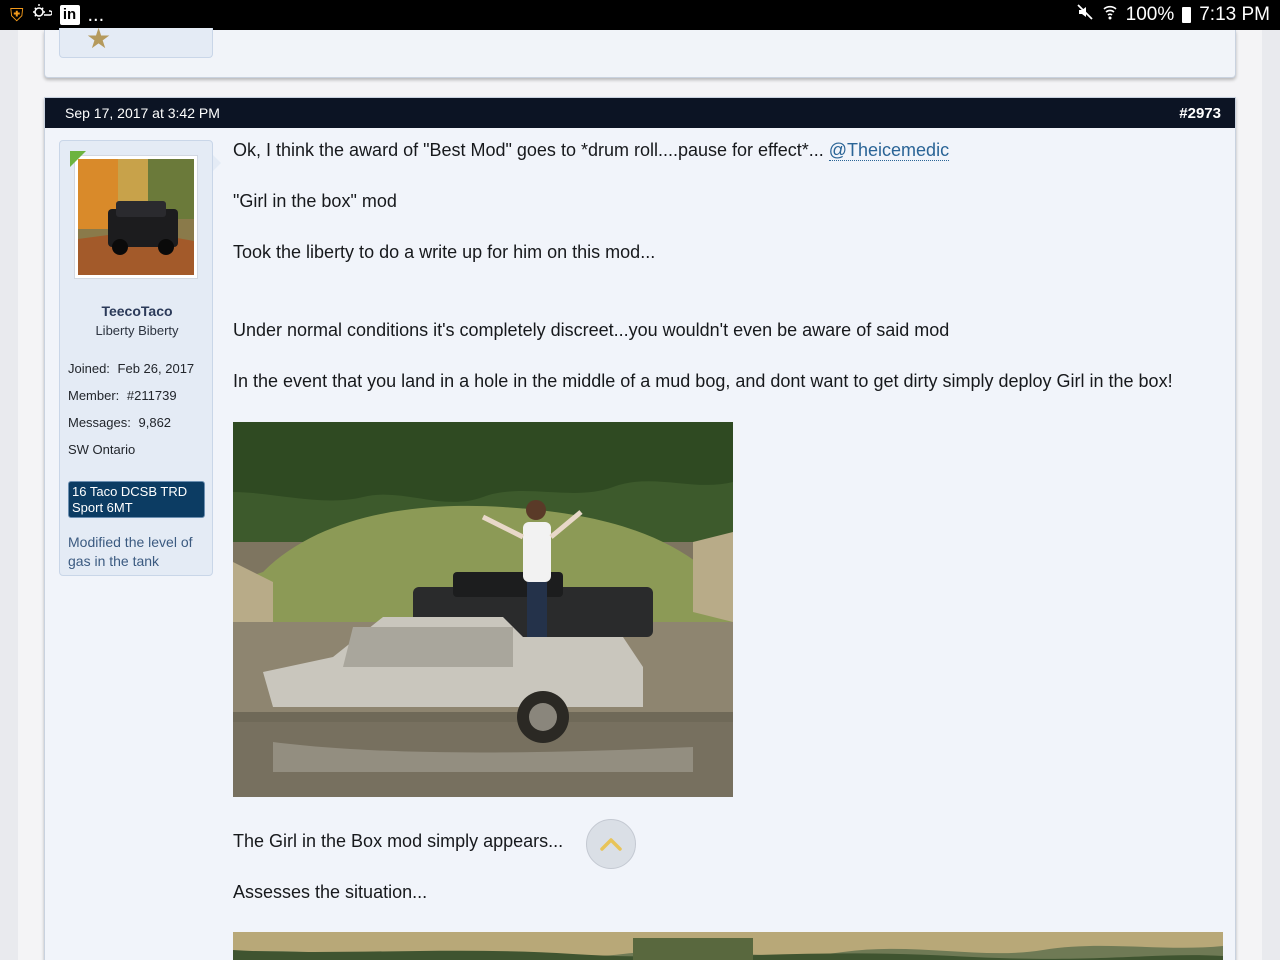  Describe the element at coordinates (889, 150) in the screenshot. I see `user-mention-link: @Theicemedic` at that location.